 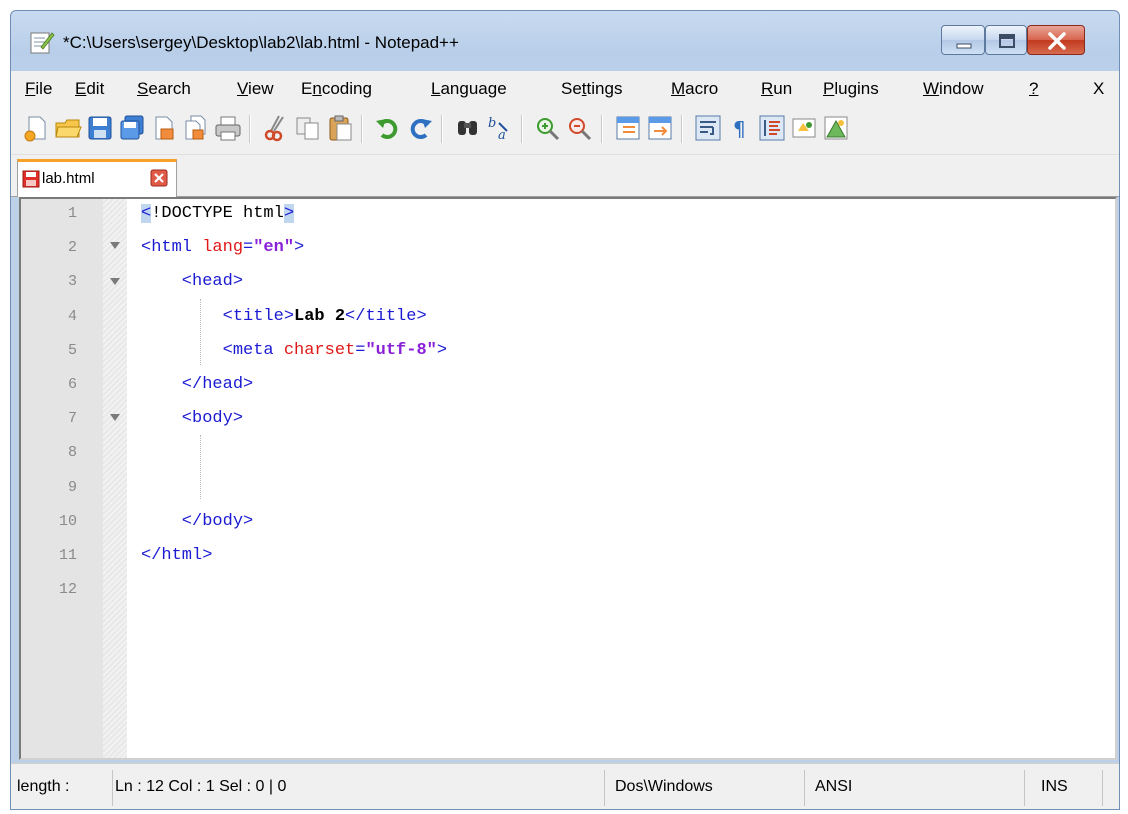 I want to click on menu-plugins: Plugins, so click(x=851, y=89).